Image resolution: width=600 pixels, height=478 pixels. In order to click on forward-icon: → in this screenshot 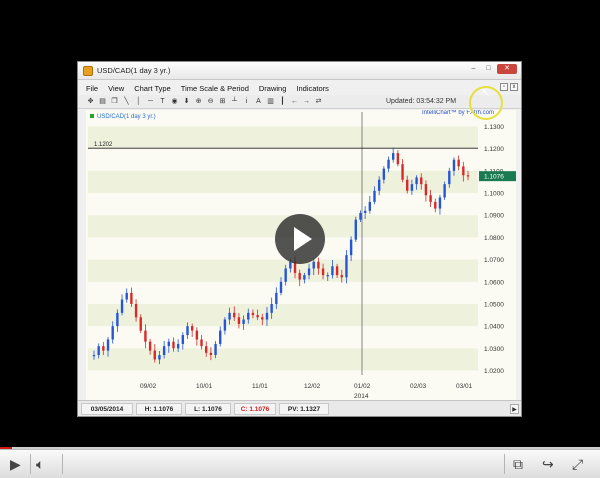, I will do `click(306, 101)`.